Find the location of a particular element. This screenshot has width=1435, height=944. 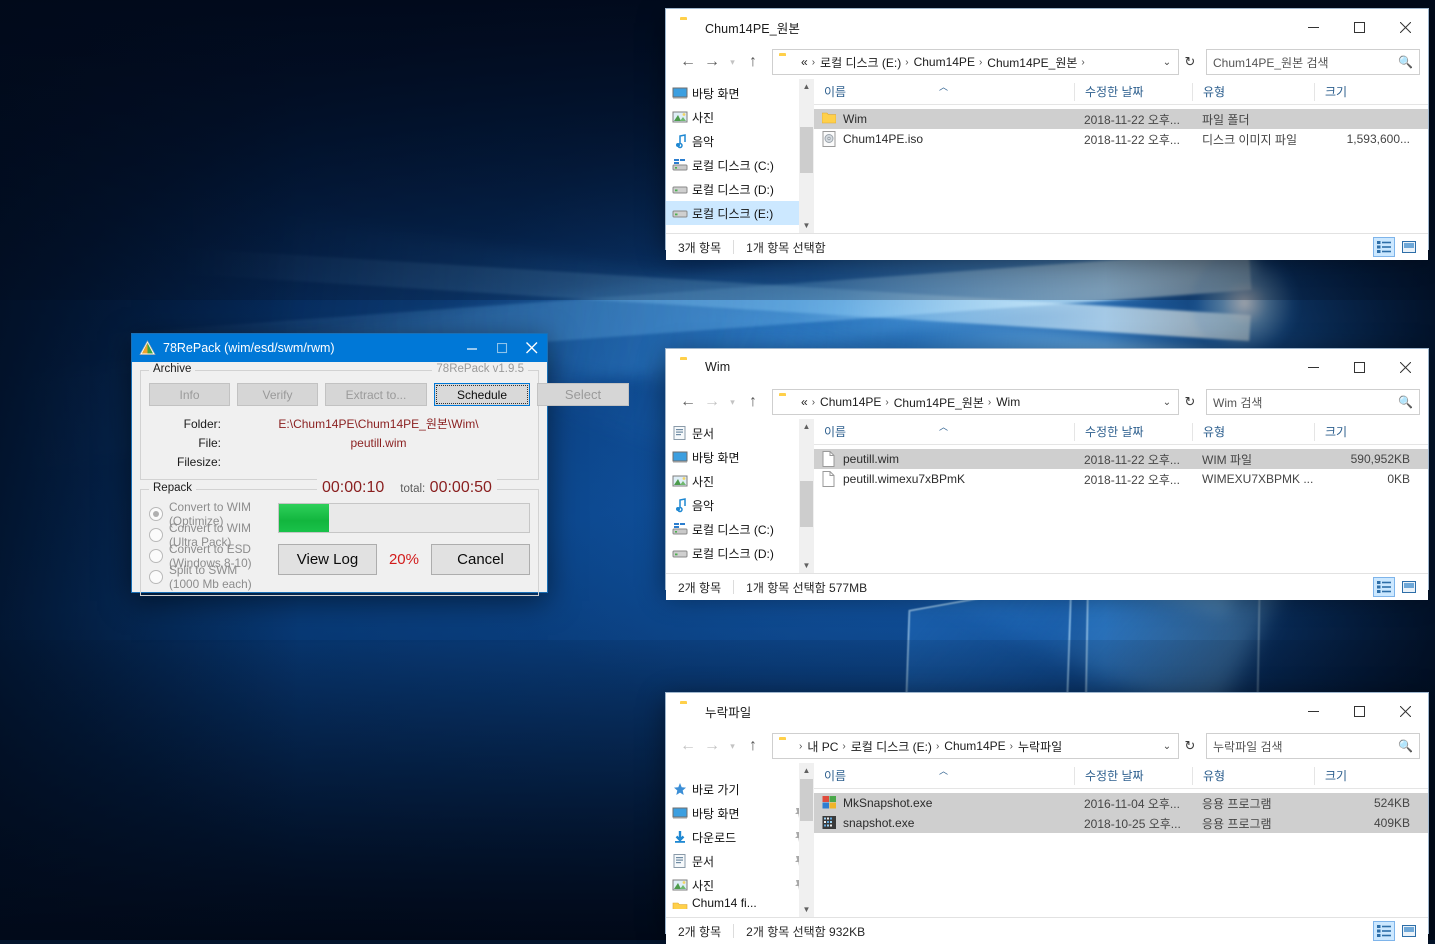

sidebar-item-음악: 음악 is located at coordinates (740, 141).